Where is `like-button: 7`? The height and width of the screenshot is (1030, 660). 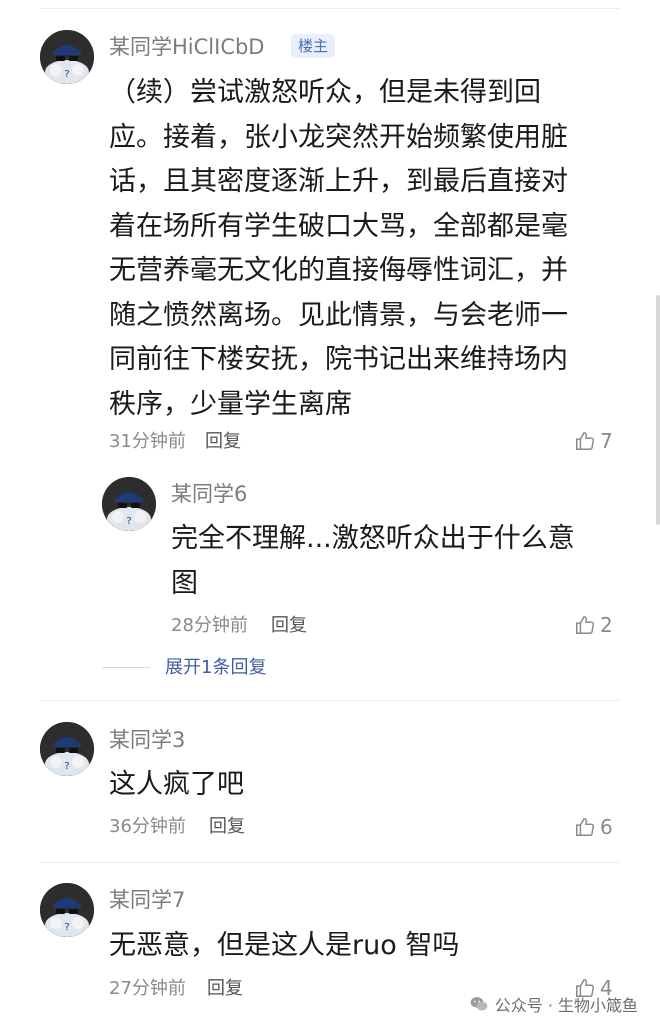 like-button: 7 is located at coordinates (593, 441).